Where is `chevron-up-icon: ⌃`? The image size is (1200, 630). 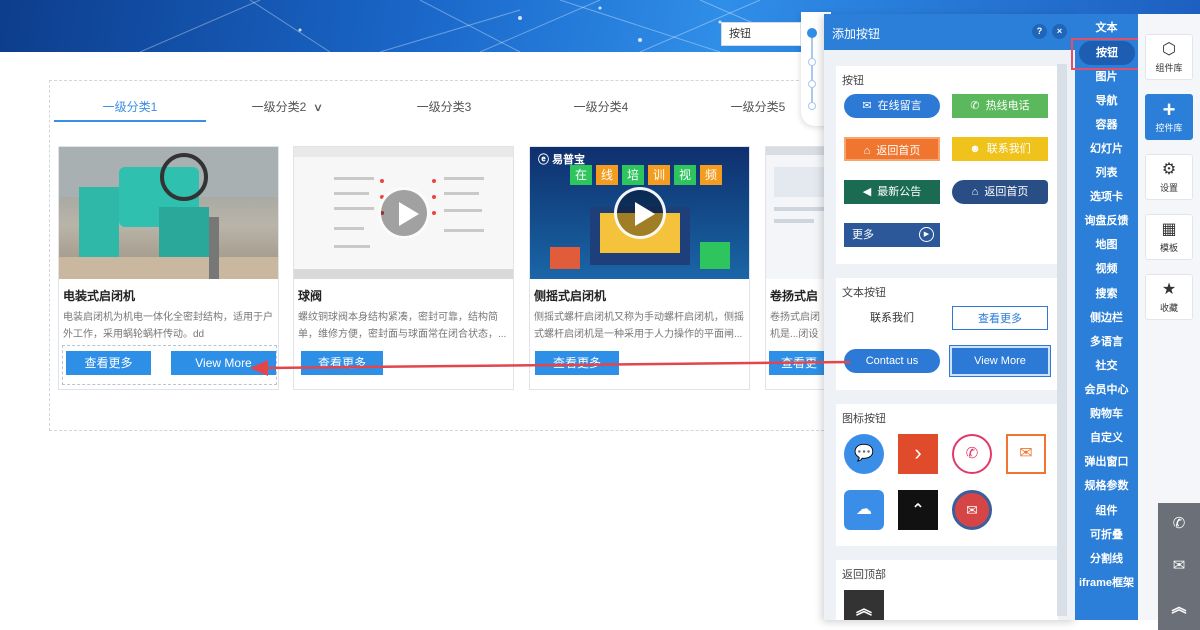 chevron-up-icon: ⌃ is located at coordinates (918, 510).